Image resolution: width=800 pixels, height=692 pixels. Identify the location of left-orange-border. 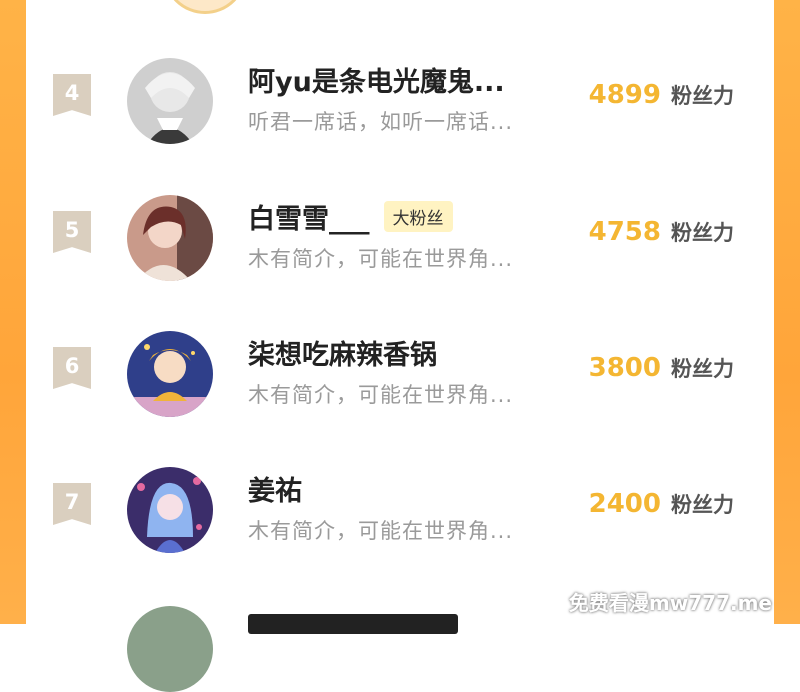
(13, 312).